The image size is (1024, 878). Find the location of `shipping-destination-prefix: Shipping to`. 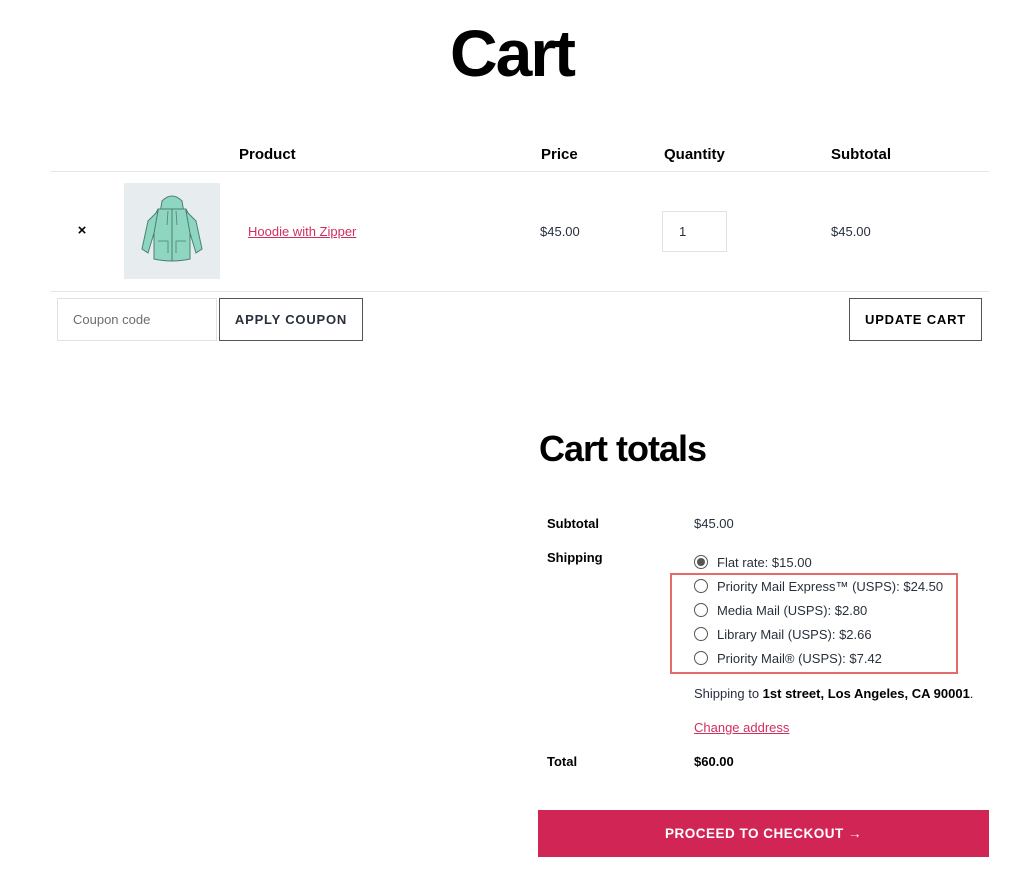

shipping-destination-prefix: Shipping to is located at coordinates (728, 693).